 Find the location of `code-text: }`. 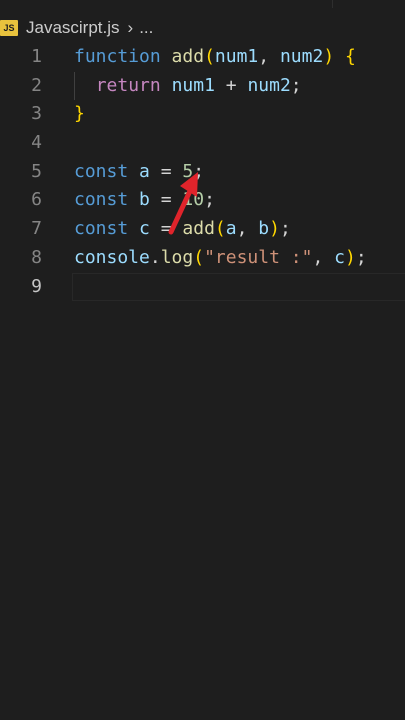

code-text: } is located at coordinates (79, 114).